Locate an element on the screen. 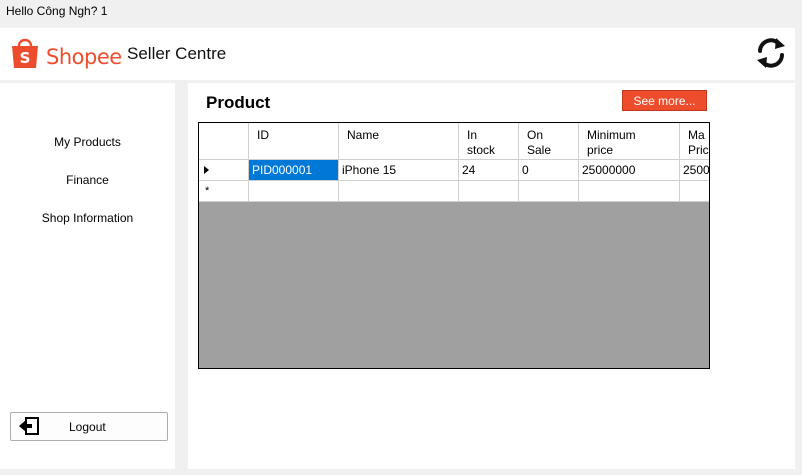  cell-in-stock: 24 is located at coordinates (489, 170).